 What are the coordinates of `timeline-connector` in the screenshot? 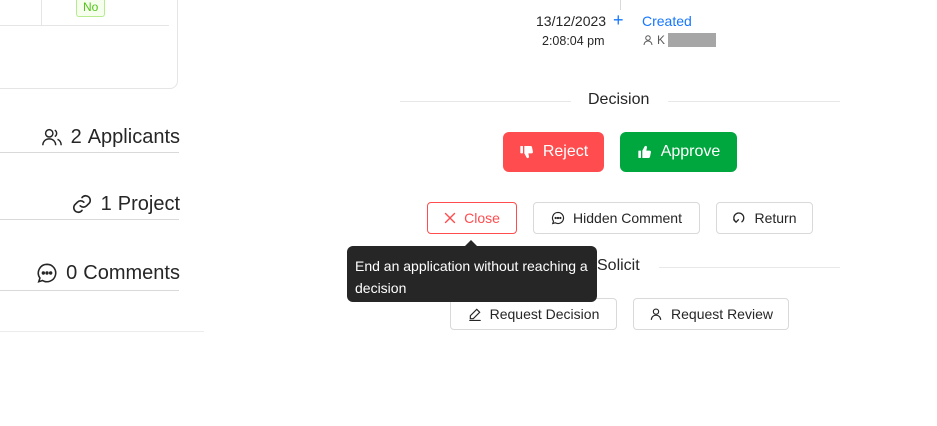 It's located at (620, 5).